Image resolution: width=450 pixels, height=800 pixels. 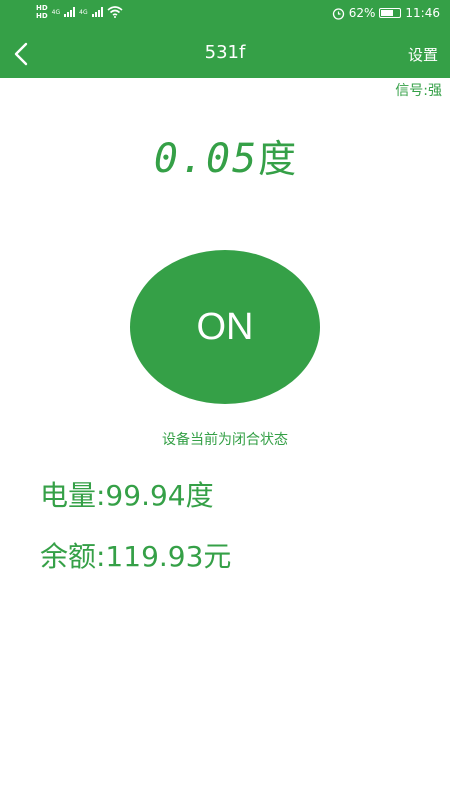 I want to click on header-bar: 531f 设置, so click(x=225, y=54).